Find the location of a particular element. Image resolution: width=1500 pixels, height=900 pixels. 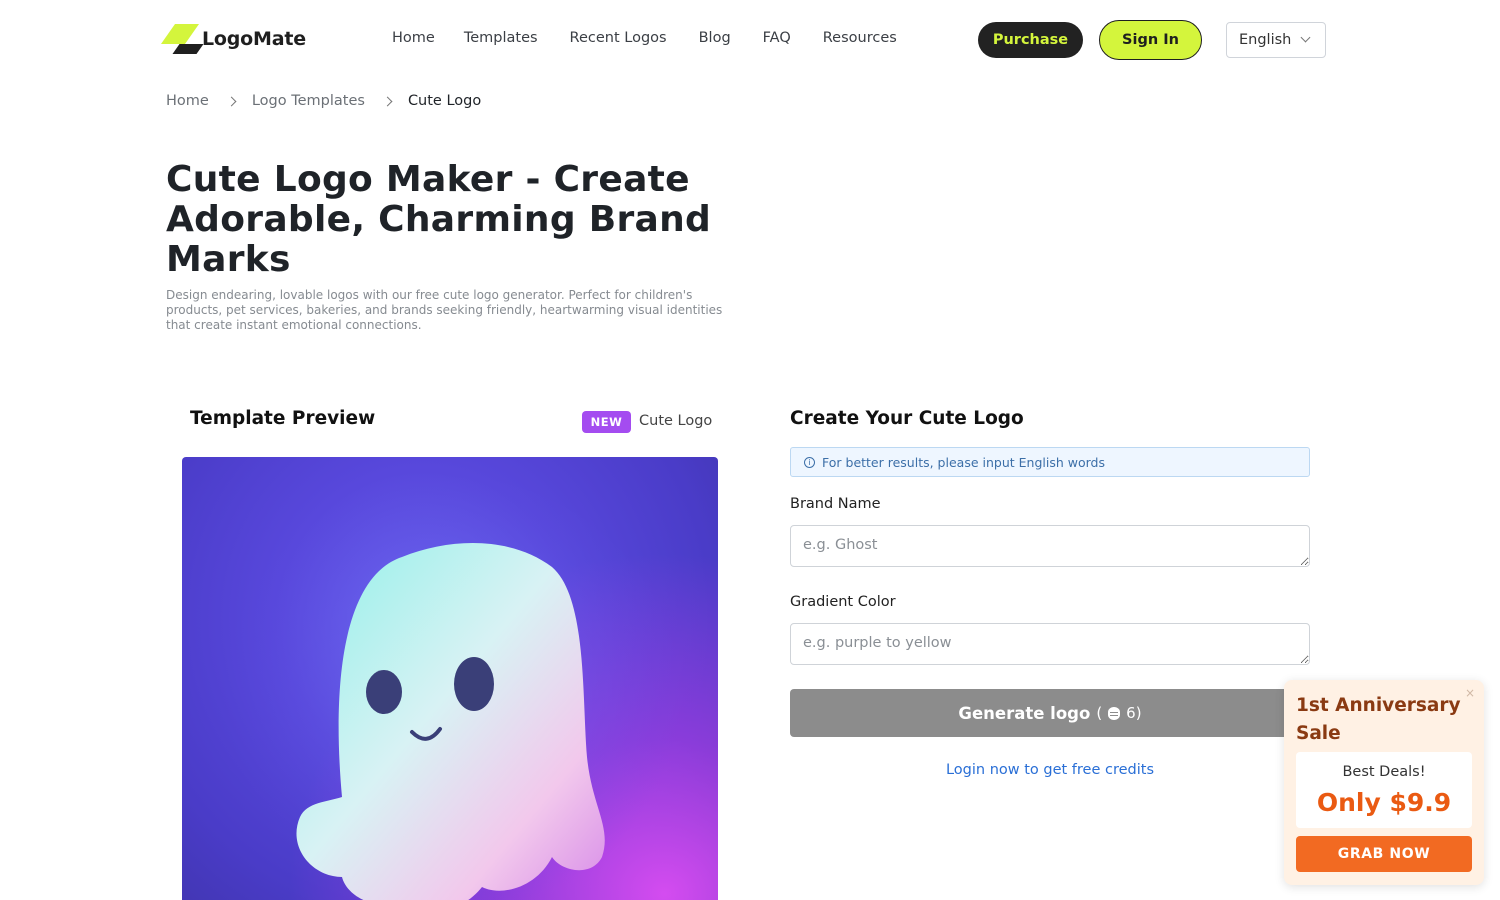

gradient-color-label: Gradient Color is located at coordinates (843, 602).